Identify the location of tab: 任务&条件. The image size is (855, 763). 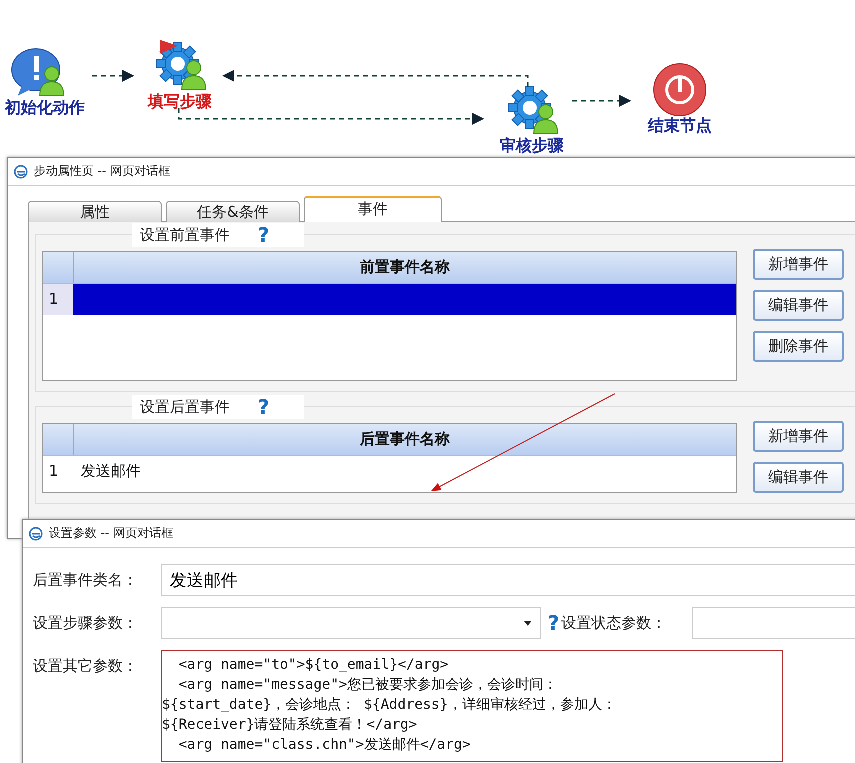
(233, 211).